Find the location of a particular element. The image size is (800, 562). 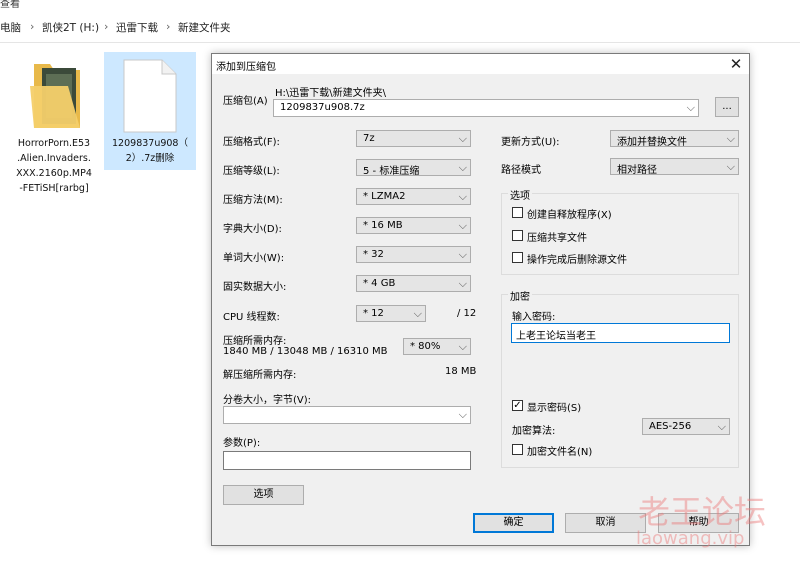

ok-button: 确定 is located at coordinates (513, 523).